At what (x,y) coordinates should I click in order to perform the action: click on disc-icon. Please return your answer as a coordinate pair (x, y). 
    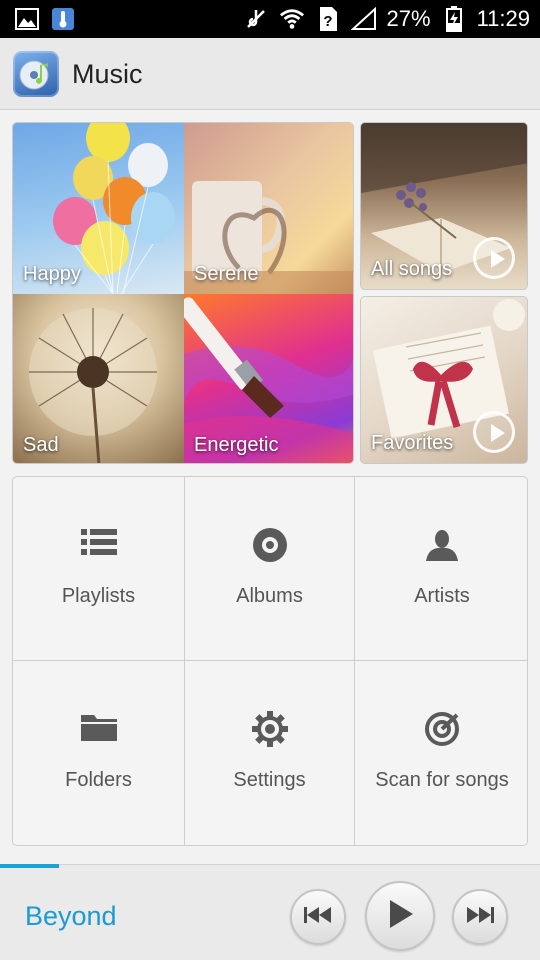
    Looking at the image, I should click on (269, 545).